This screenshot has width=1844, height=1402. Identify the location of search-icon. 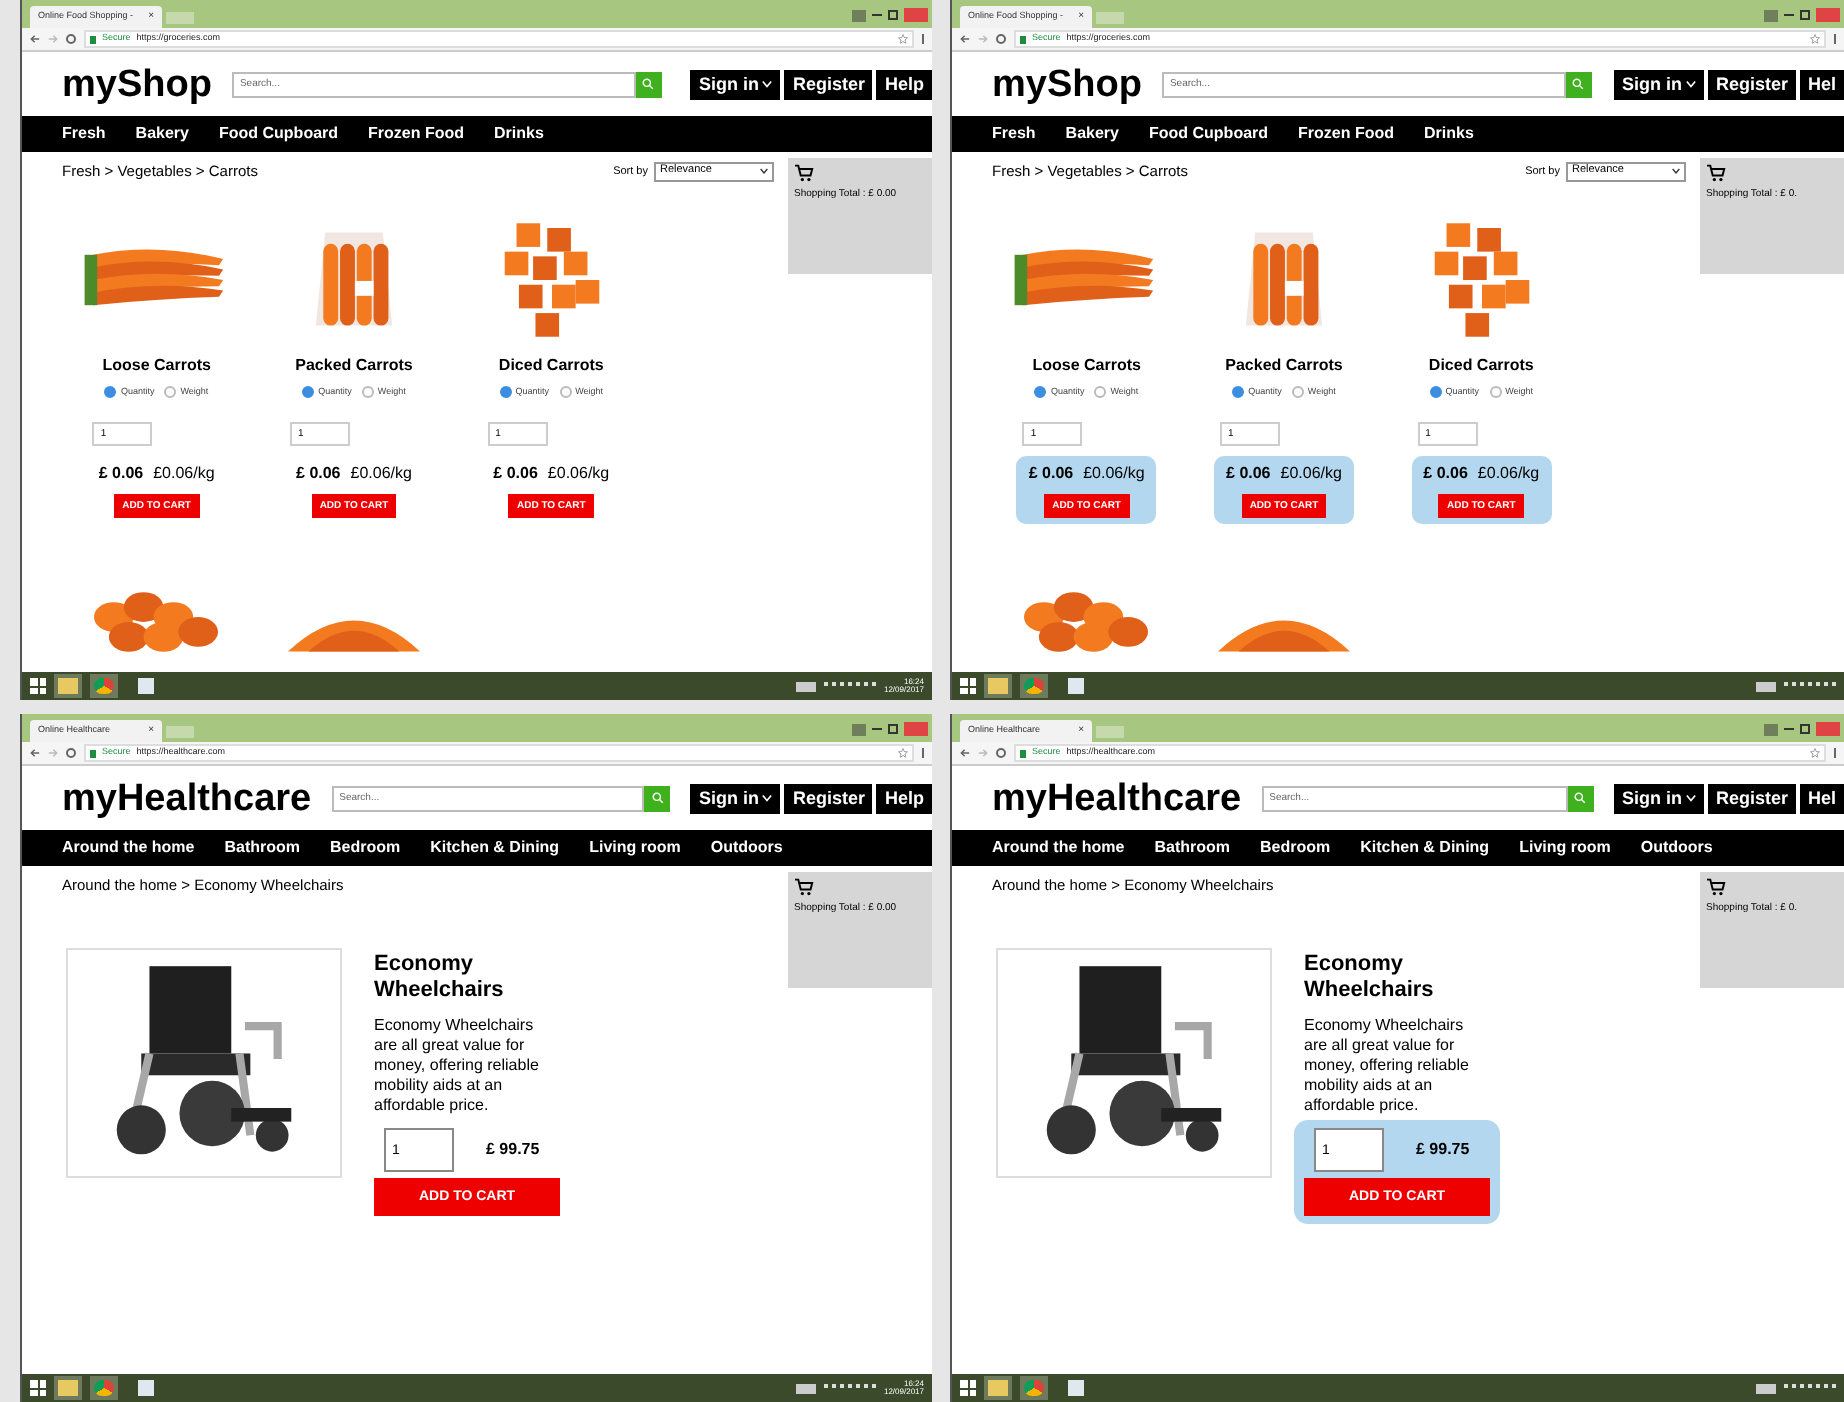
(1578, 84).